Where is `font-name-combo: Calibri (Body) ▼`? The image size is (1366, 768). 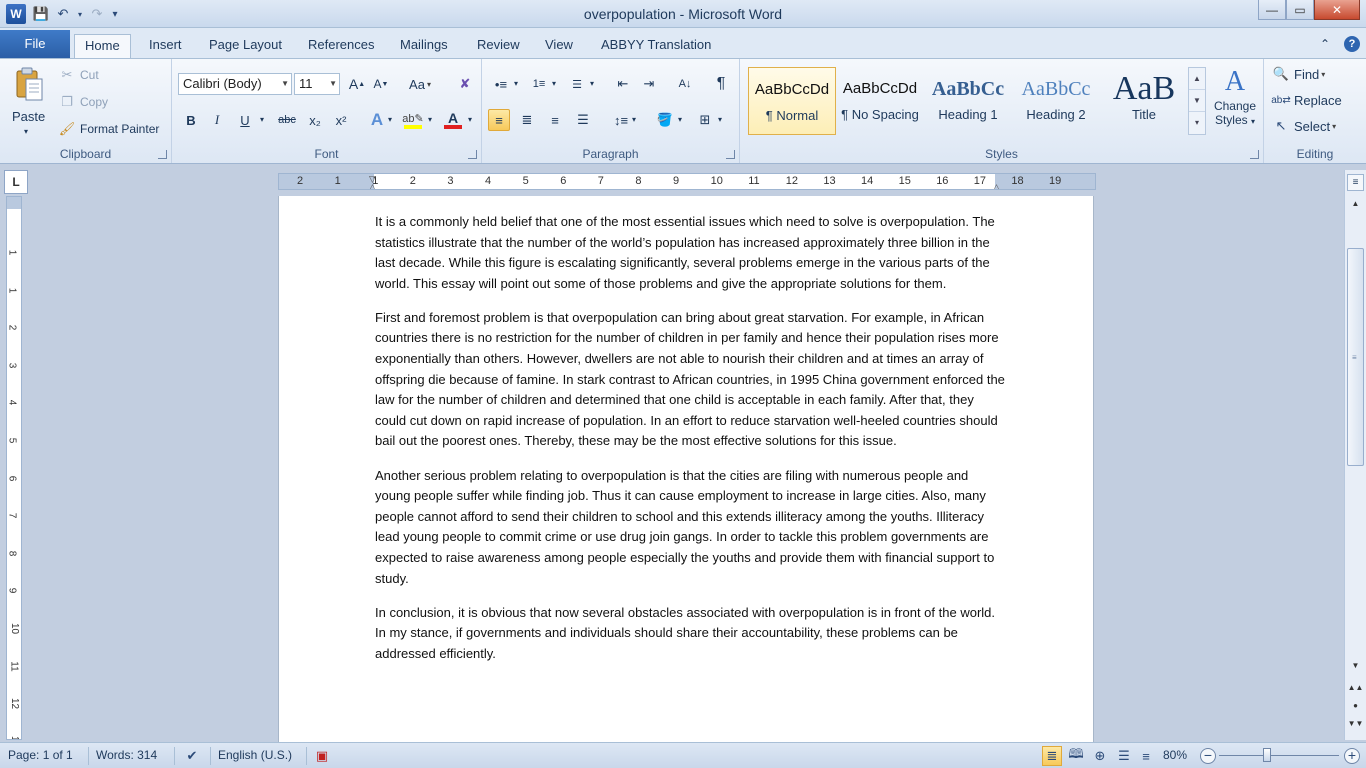
font-name-combo: Calibri (Body) ▼ is located at coordinates (235, 84).